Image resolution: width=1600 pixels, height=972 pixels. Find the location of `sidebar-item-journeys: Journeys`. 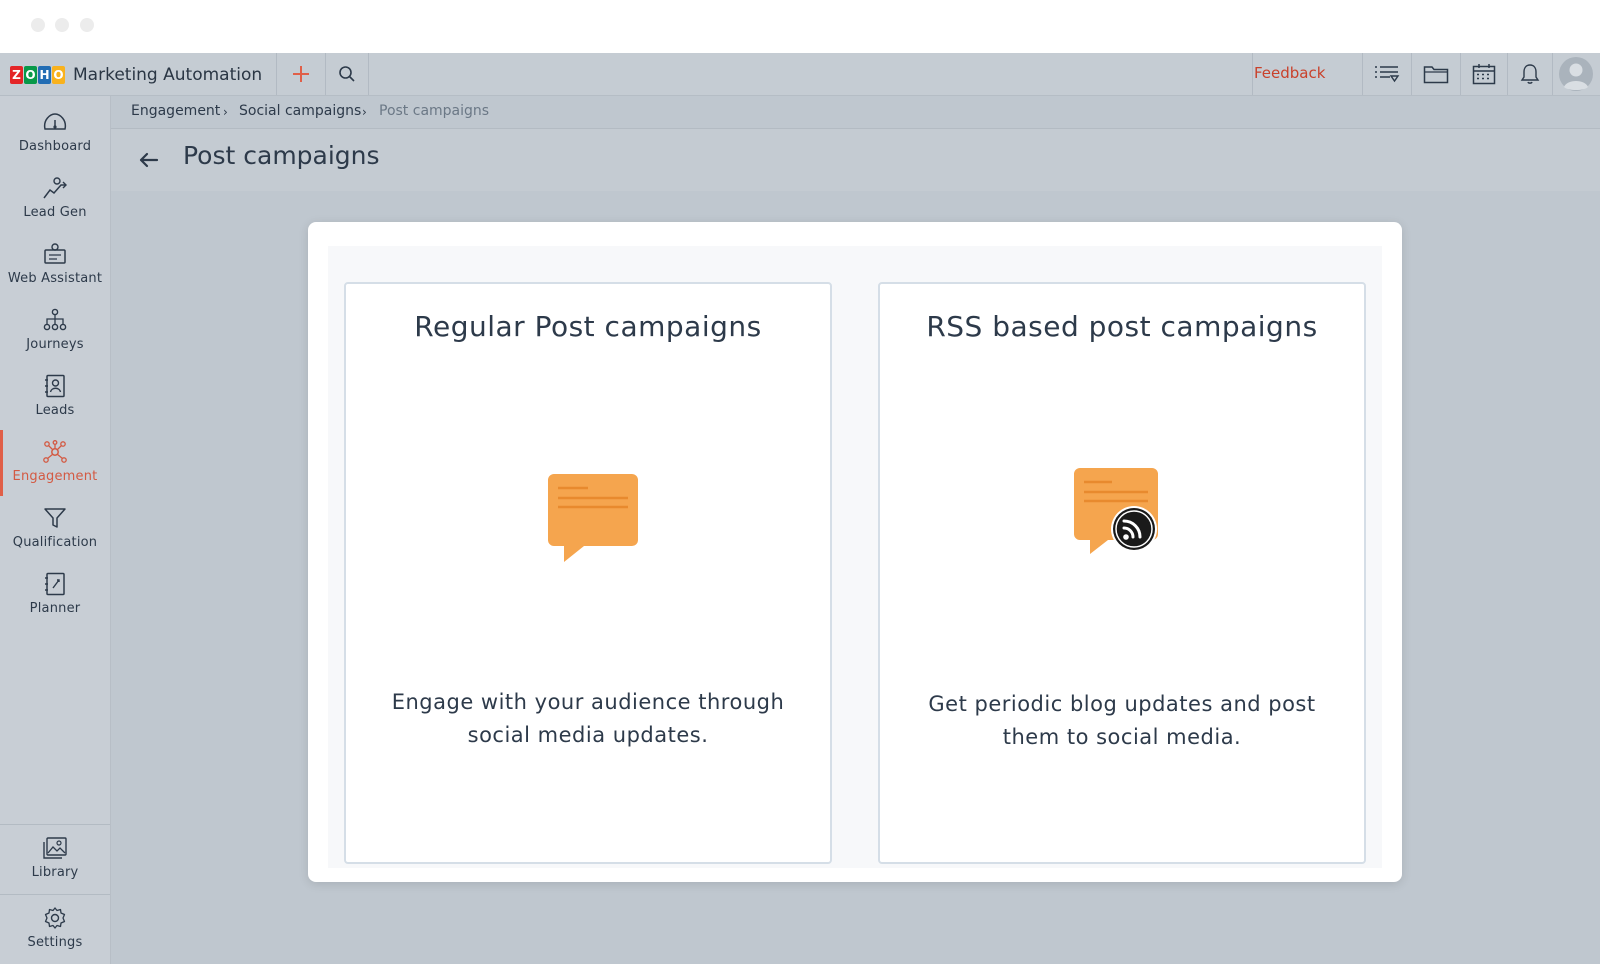

sidebar-item-journeys: Journeys is located at coordinates (55, 341).